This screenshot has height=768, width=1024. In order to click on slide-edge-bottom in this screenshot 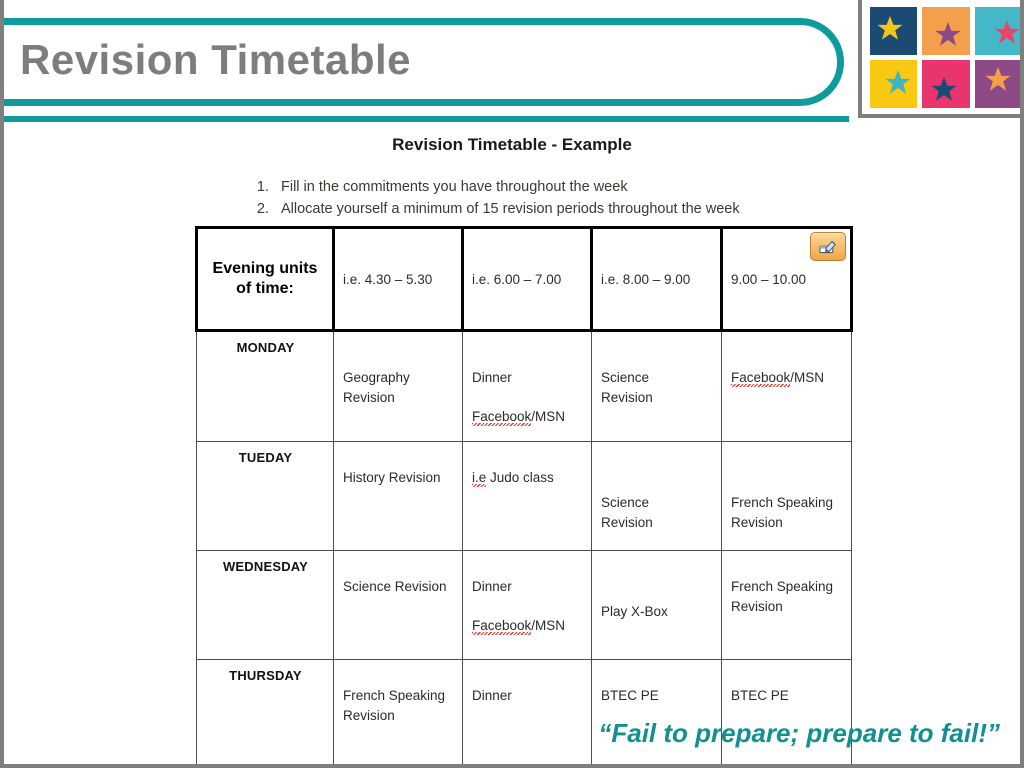, I will do `click(512, 766)`.